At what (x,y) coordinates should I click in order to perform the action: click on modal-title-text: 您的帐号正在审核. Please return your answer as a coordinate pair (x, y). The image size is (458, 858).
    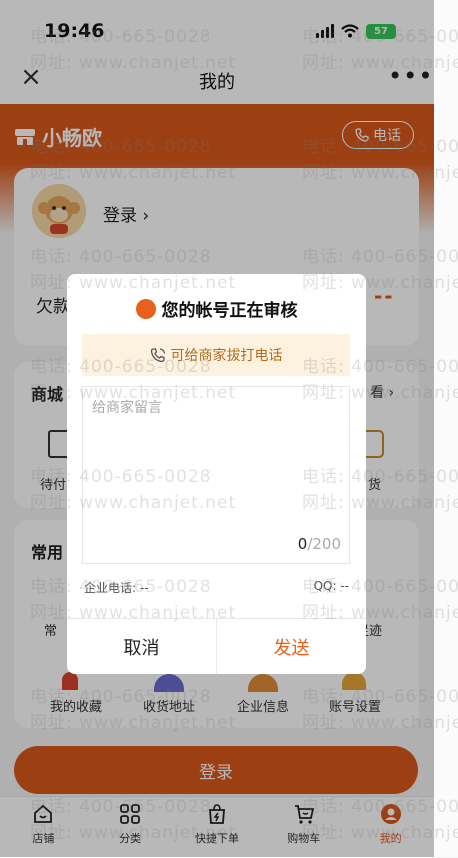
    Looking at the image, I should click on (229, 311).